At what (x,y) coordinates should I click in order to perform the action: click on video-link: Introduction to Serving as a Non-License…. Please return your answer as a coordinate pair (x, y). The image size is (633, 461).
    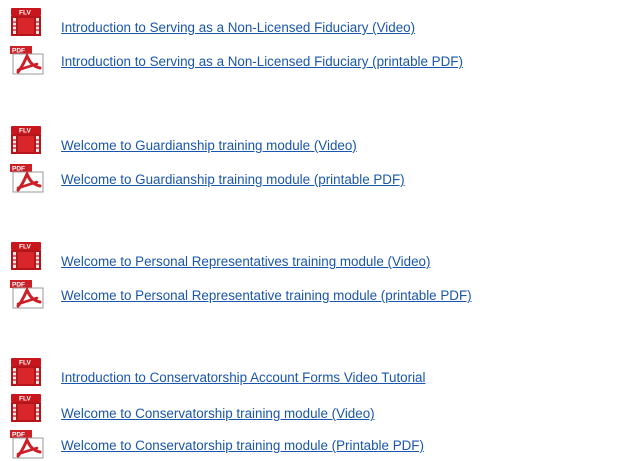
    Looking at the image, I should click on (238, 28).